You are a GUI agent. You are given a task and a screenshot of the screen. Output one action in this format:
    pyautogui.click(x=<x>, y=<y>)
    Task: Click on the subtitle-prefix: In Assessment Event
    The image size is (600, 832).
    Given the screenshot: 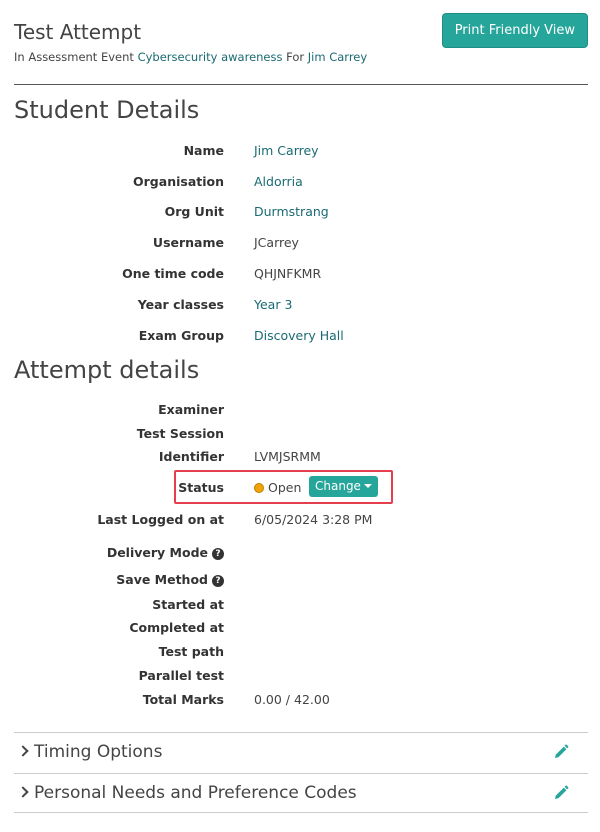 What is the action you would take?
    pyautogui.click(x=74, y=57)
    